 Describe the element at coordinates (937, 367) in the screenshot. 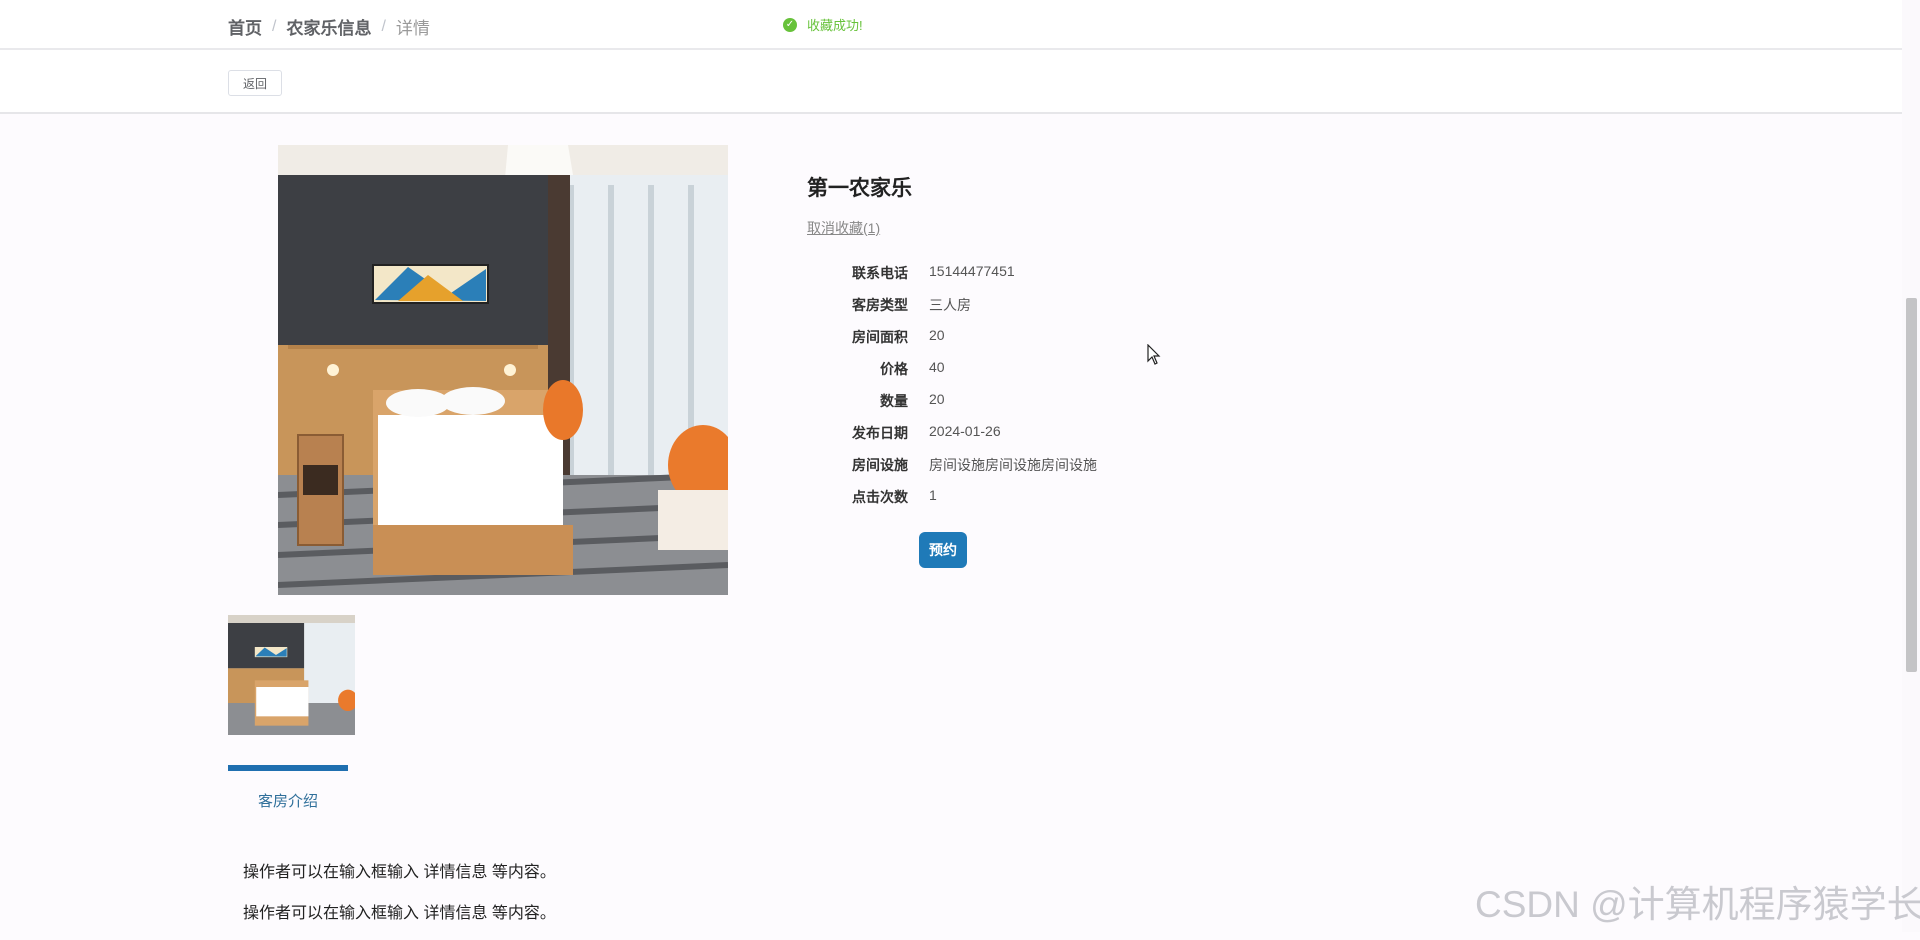

I see `info-value: 40` at that location.